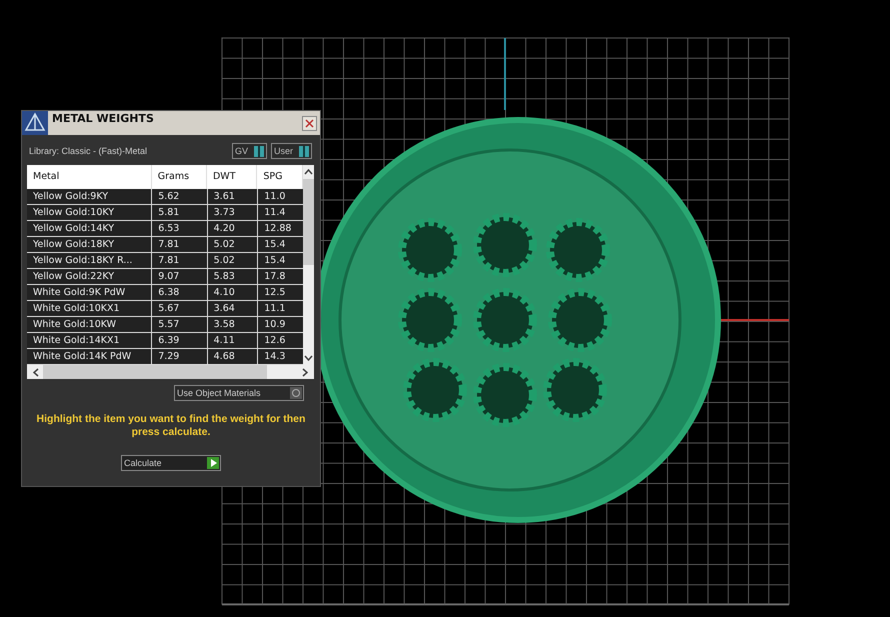 Image resolution: width=890 pixels, height=617 pixels. Describe the element at coordinates (308, 265) in the screenshot. I see `vertical-scrollbar` at that location.